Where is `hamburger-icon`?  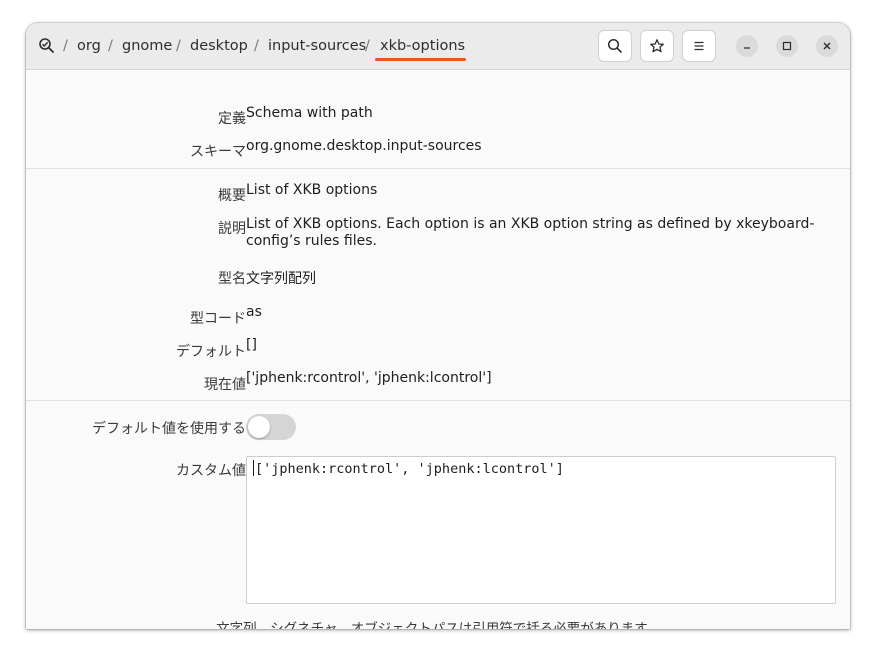 hamburger-icon is located at coordinates (699, 46).